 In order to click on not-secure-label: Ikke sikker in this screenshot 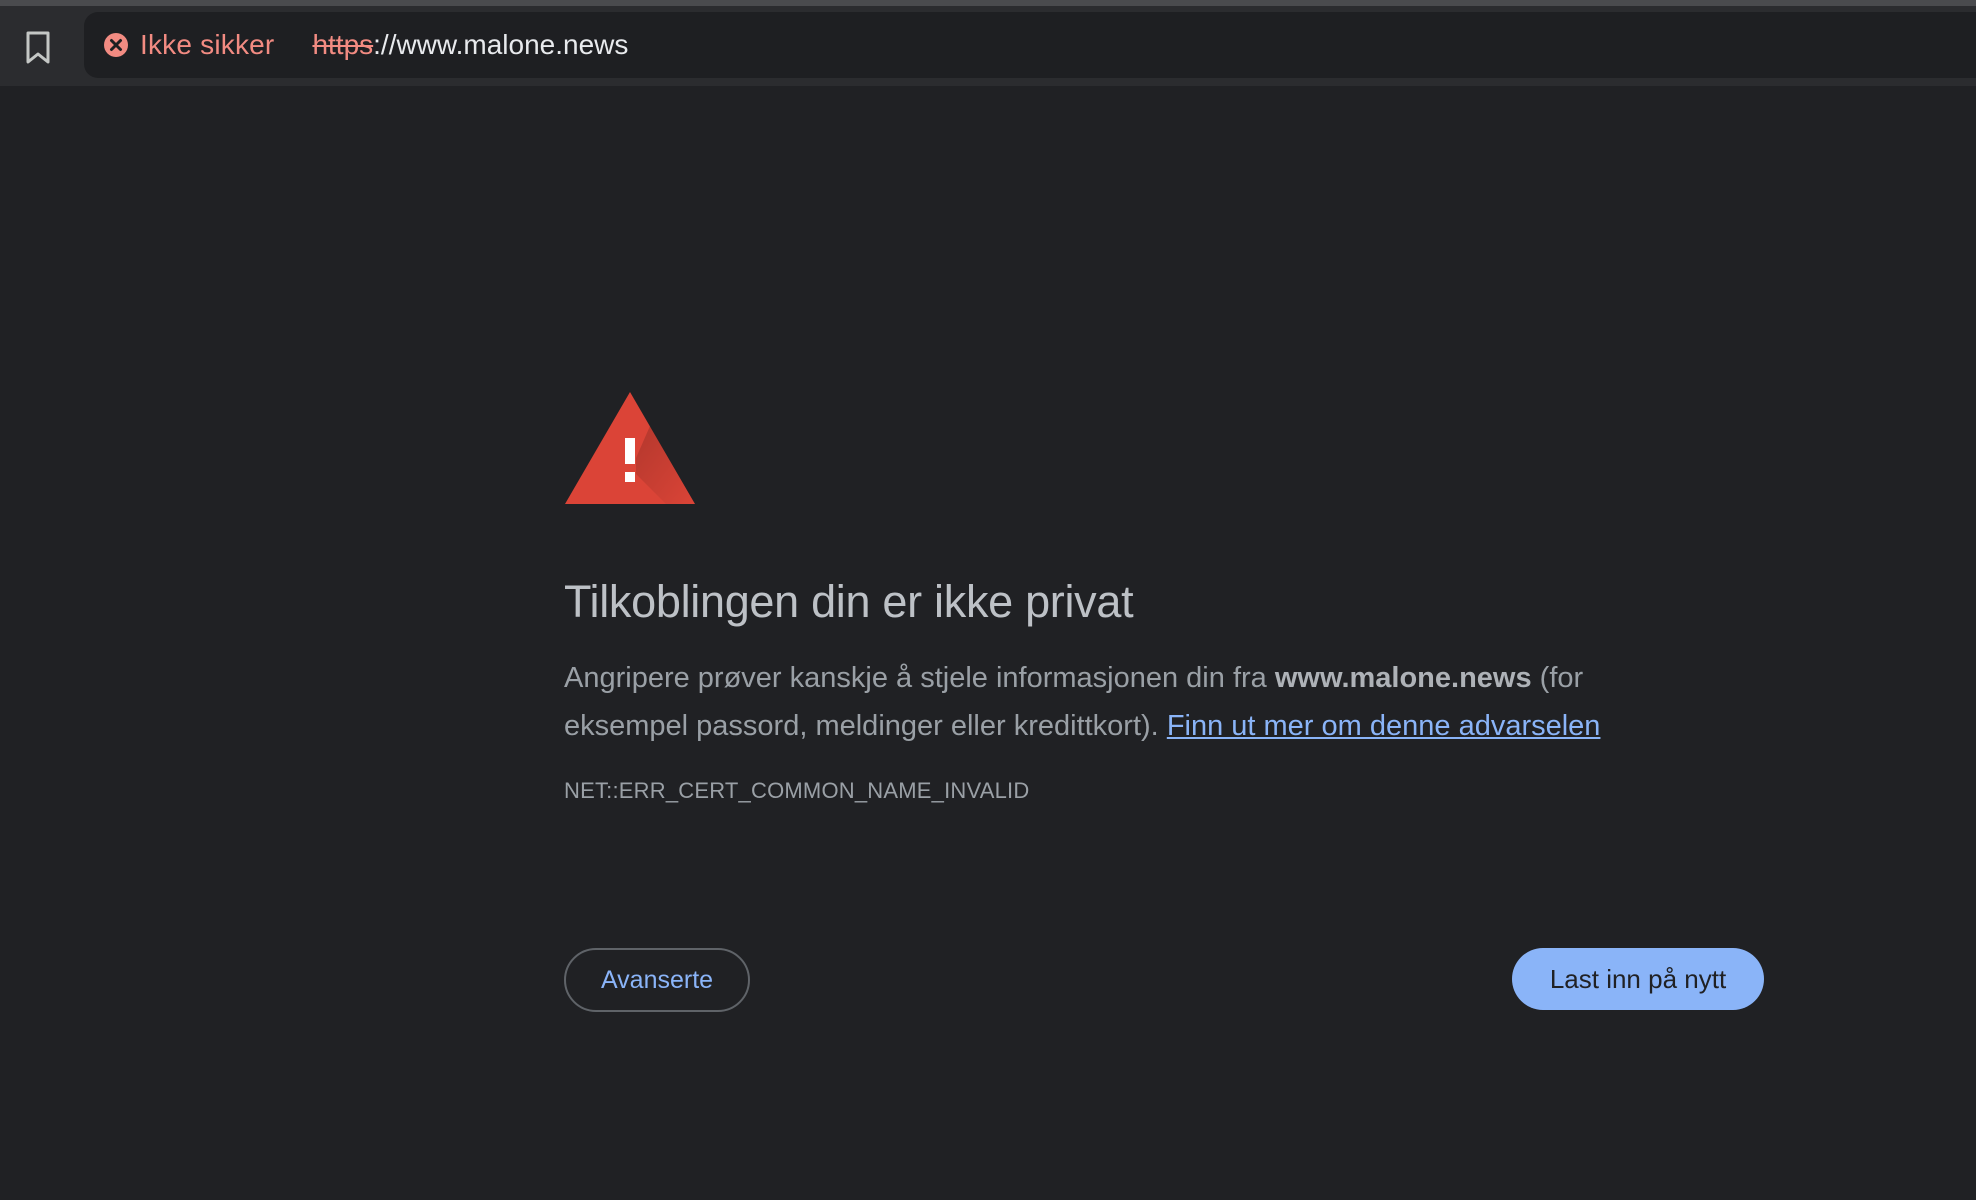, I will do `click(207, 44)`.